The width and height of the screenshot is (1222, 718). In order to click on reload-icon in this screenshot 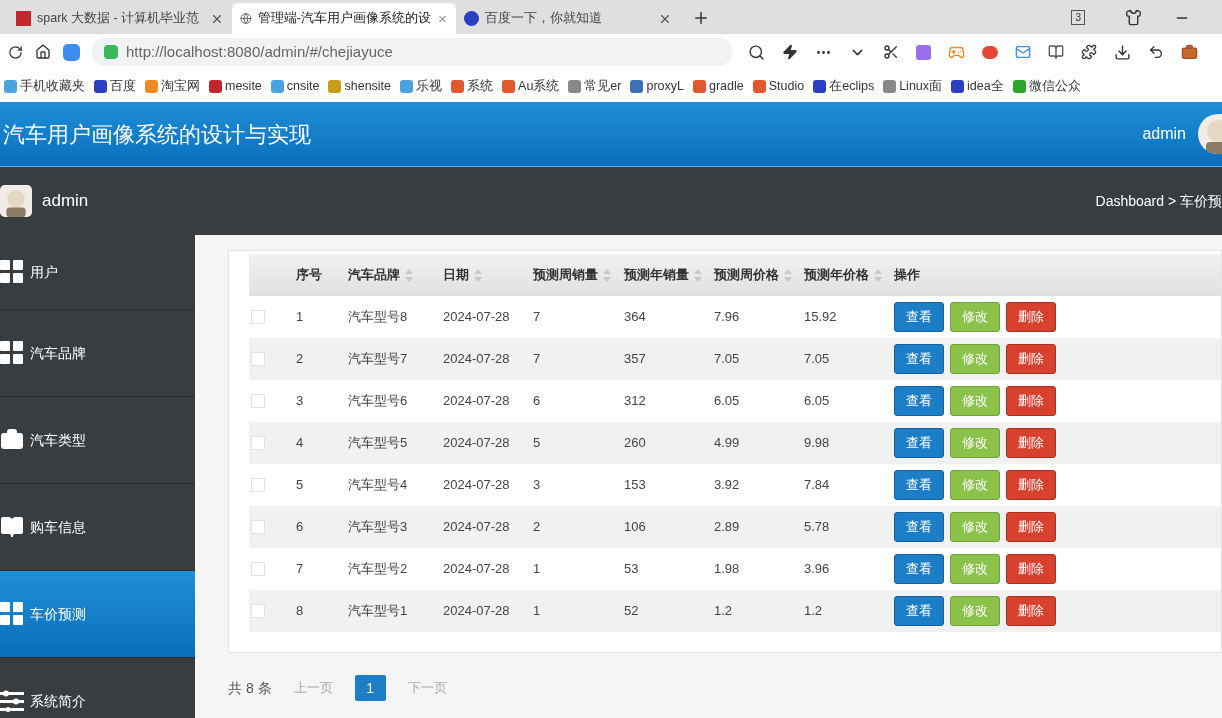, I will do `click(15, 52)`.